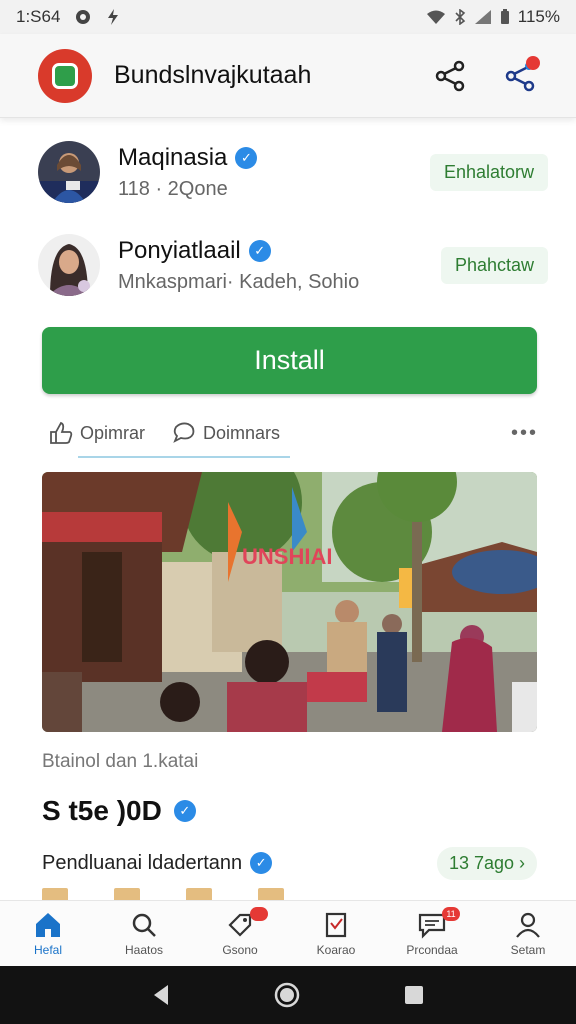 Image resolution: width=576 pixels, height=1024 pixels. I want to click on account-action-chip: Enhalatorw, so click(488, 172).